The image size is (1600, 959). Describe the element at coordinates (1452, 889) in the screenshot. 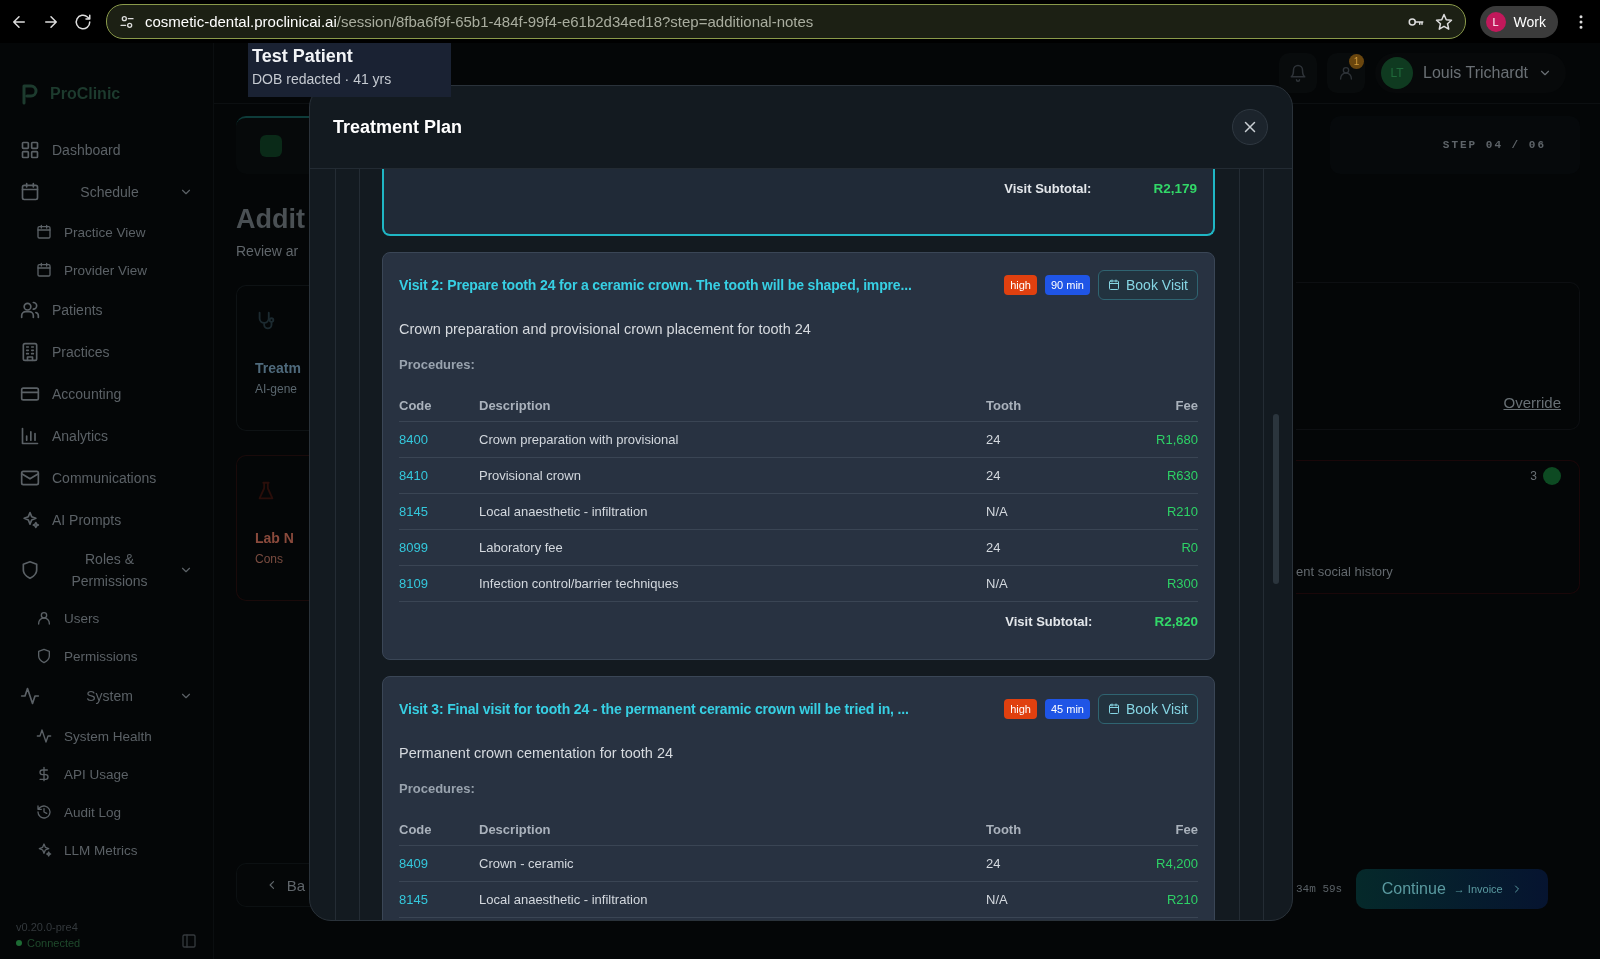

I see `continue-button: Continue → Invoice` at that location.